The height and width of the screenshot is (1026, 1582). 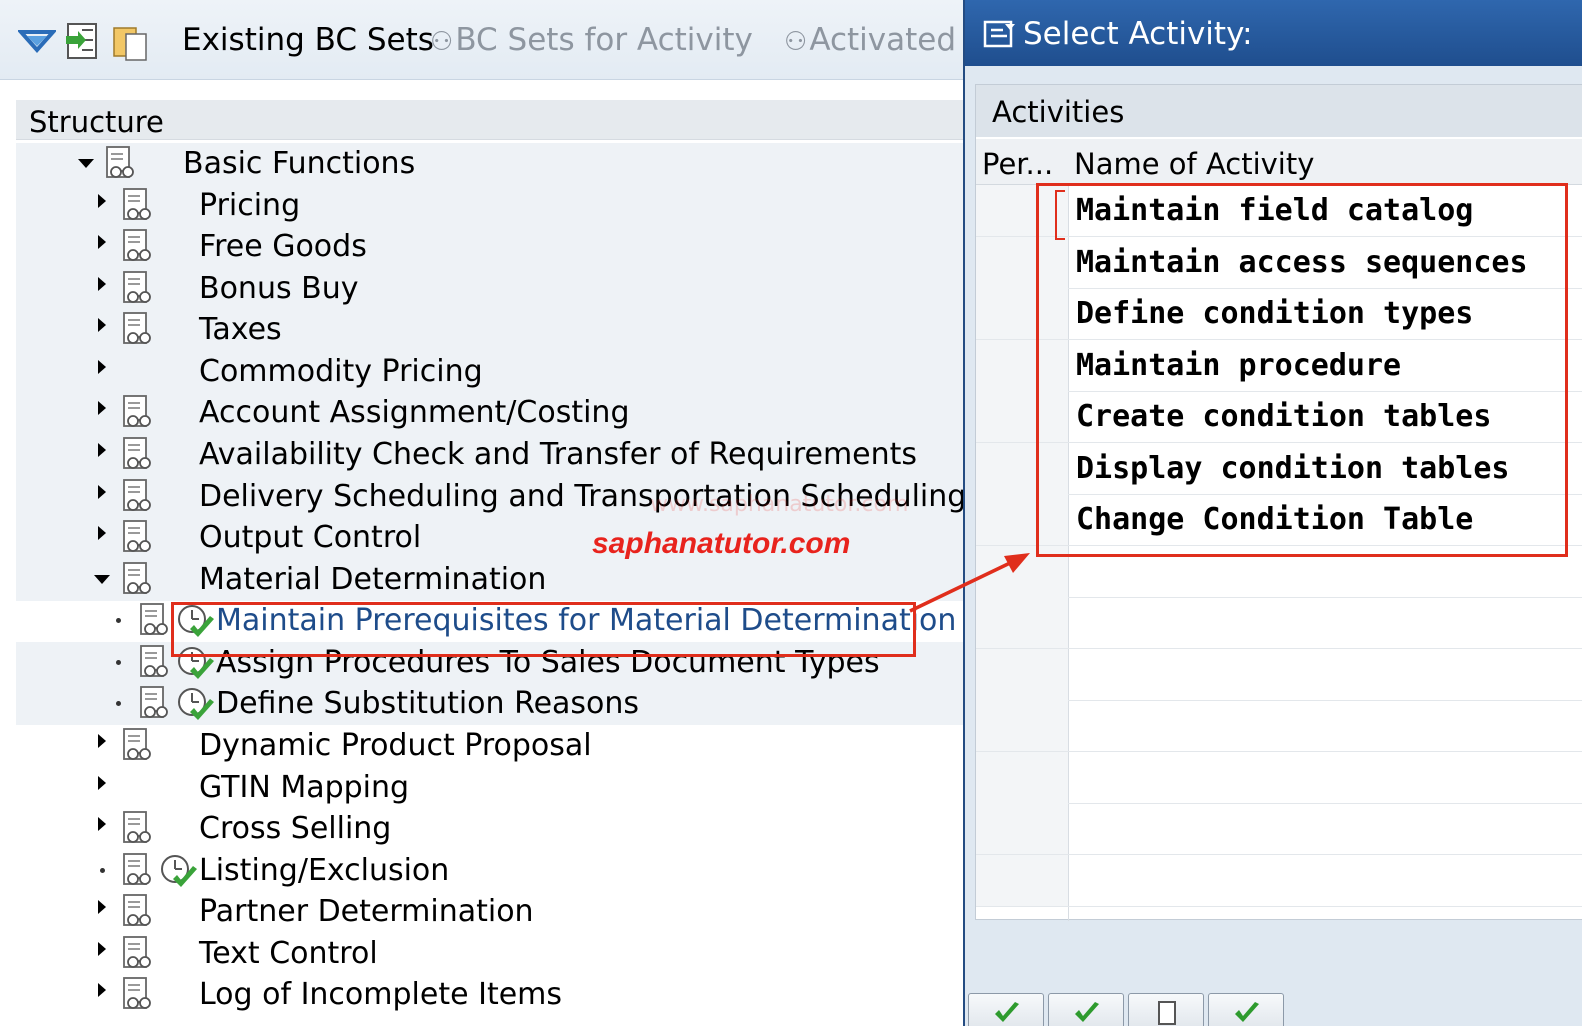 I want to click on tree-node: Define Substitution Reasons, so click(x=490, y=704).